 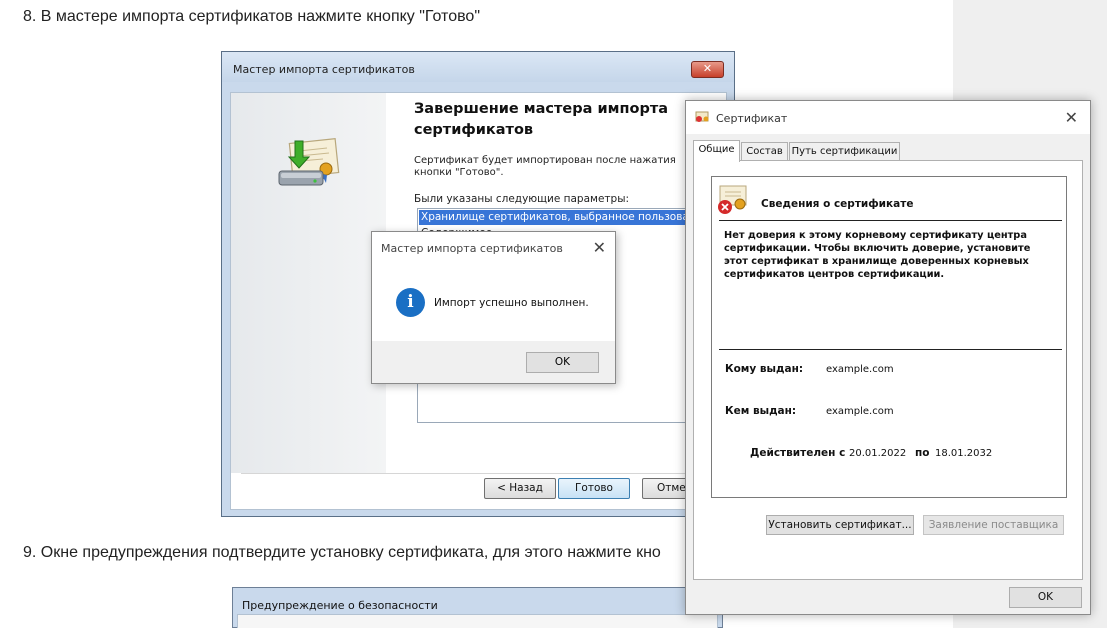 I want to click on wizard-titlebar: Мастер импорта сертификатов ✕, so click(x=478, y=67).